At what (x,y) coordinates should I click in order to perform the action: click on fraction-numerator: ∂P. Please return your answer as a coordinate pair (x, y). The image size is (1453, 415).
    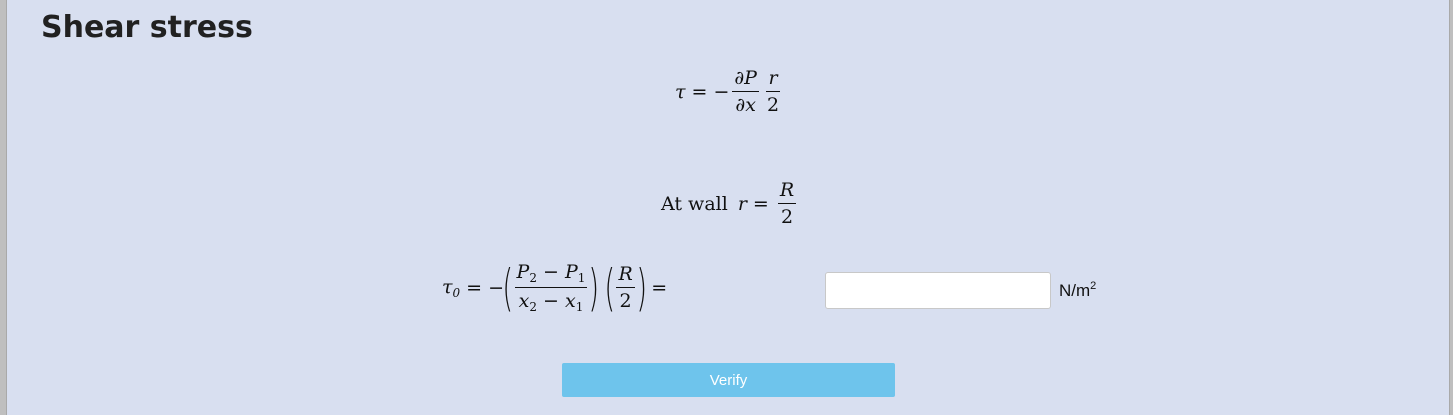
    Looking at the image, I should click on (745, 80).